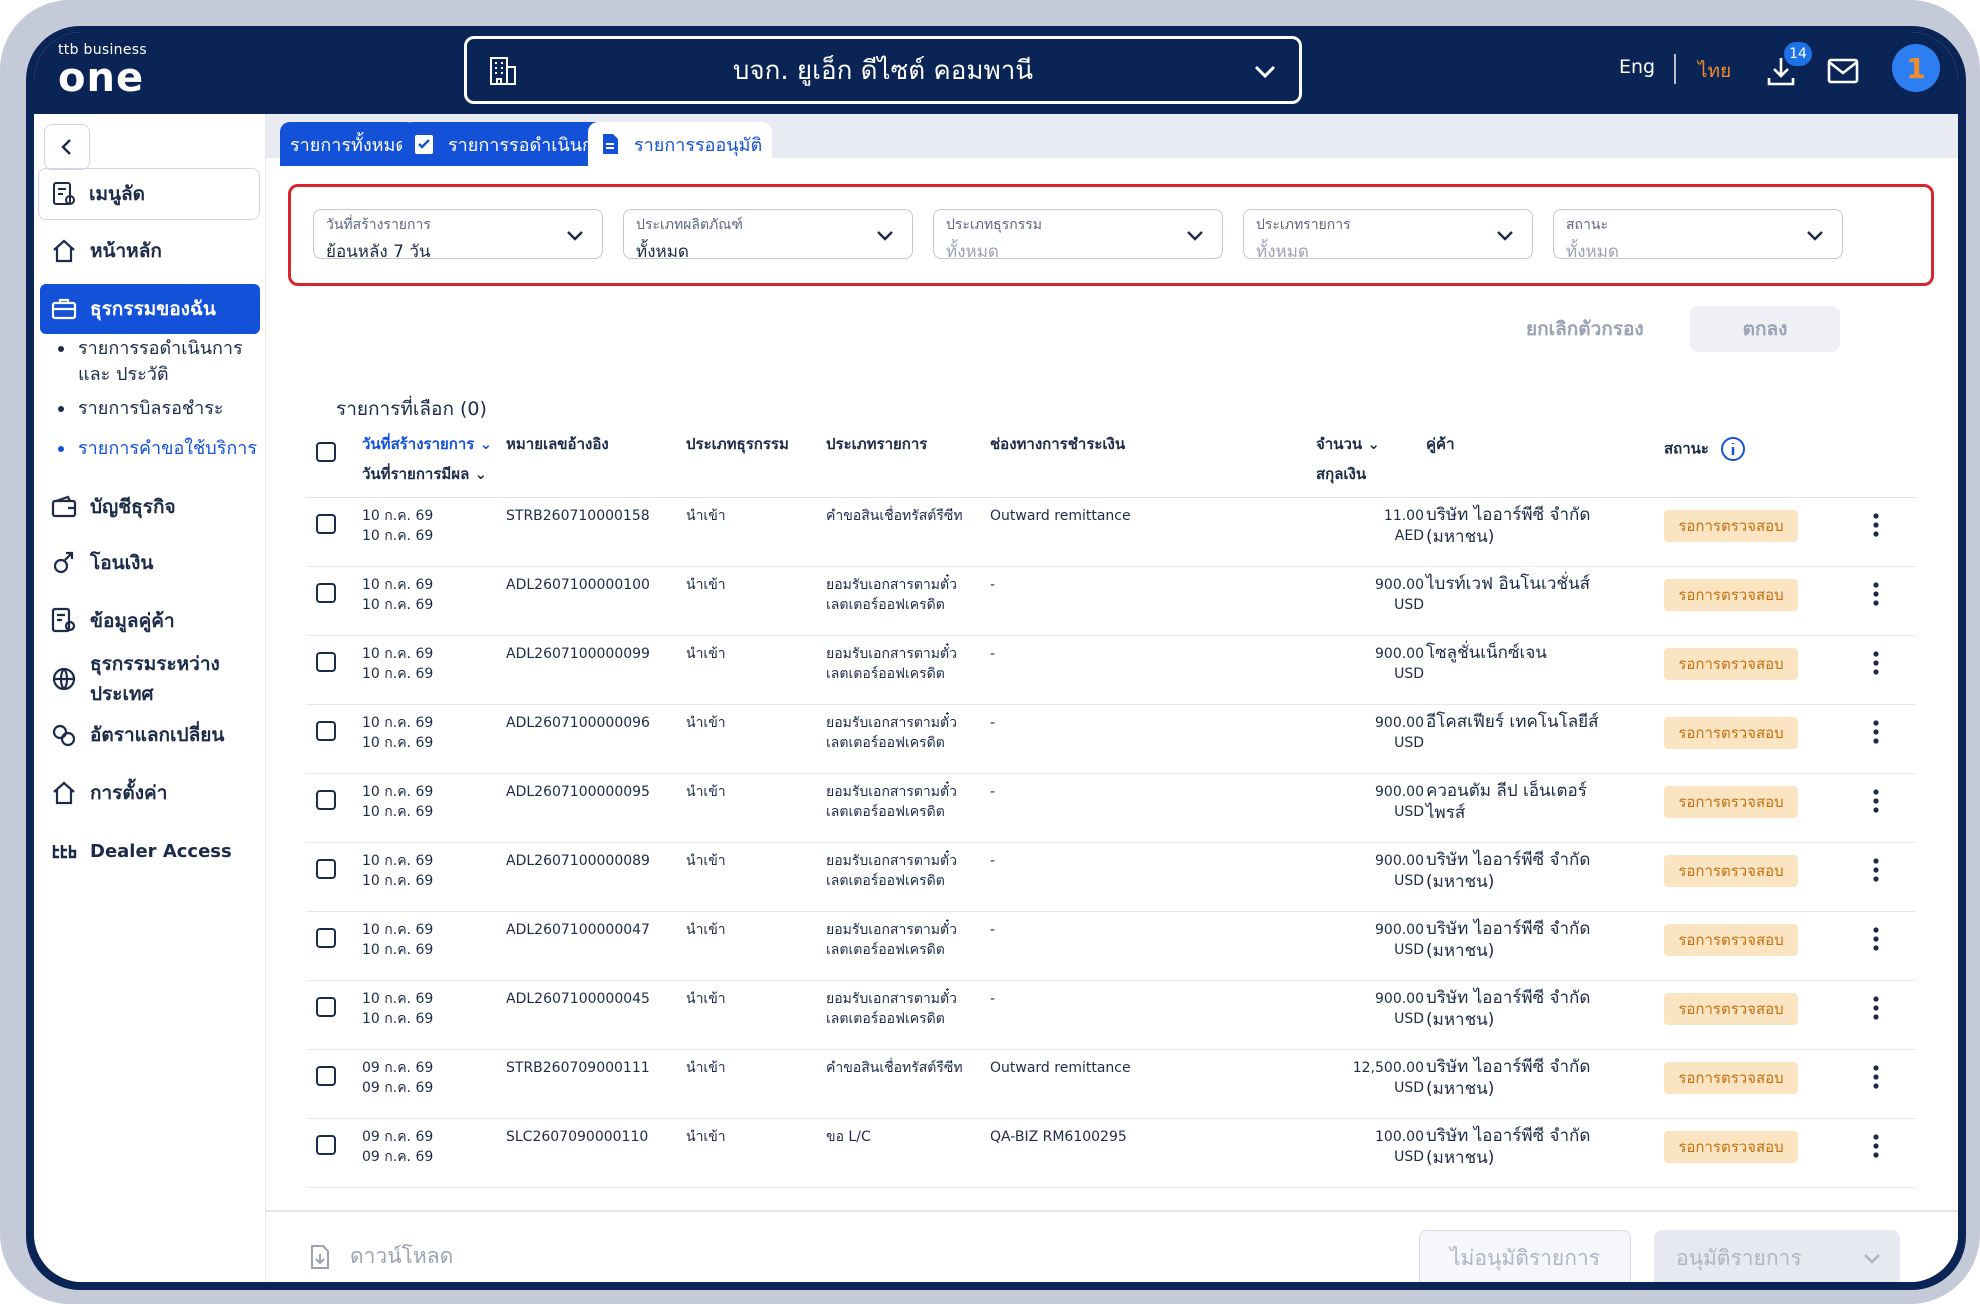 Image resolution: width=1980 pixels, height=1304 pixels. Describe the element at coordinates (150, 851) in the screenshot. I see `sidebar-item-dealer-access: Dealer Access` at that location.